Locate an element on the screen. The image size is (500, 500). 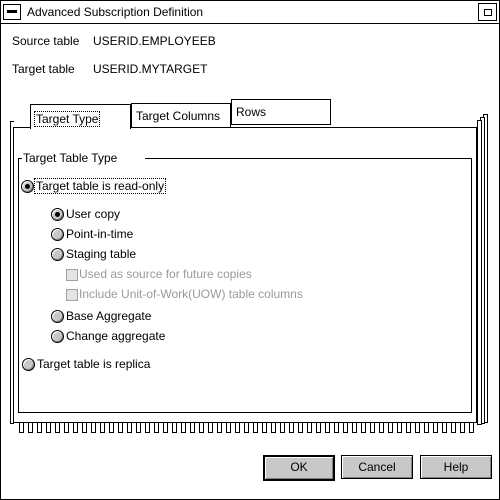
replica-label: Target table is replica is located at coordinates (93, 364).